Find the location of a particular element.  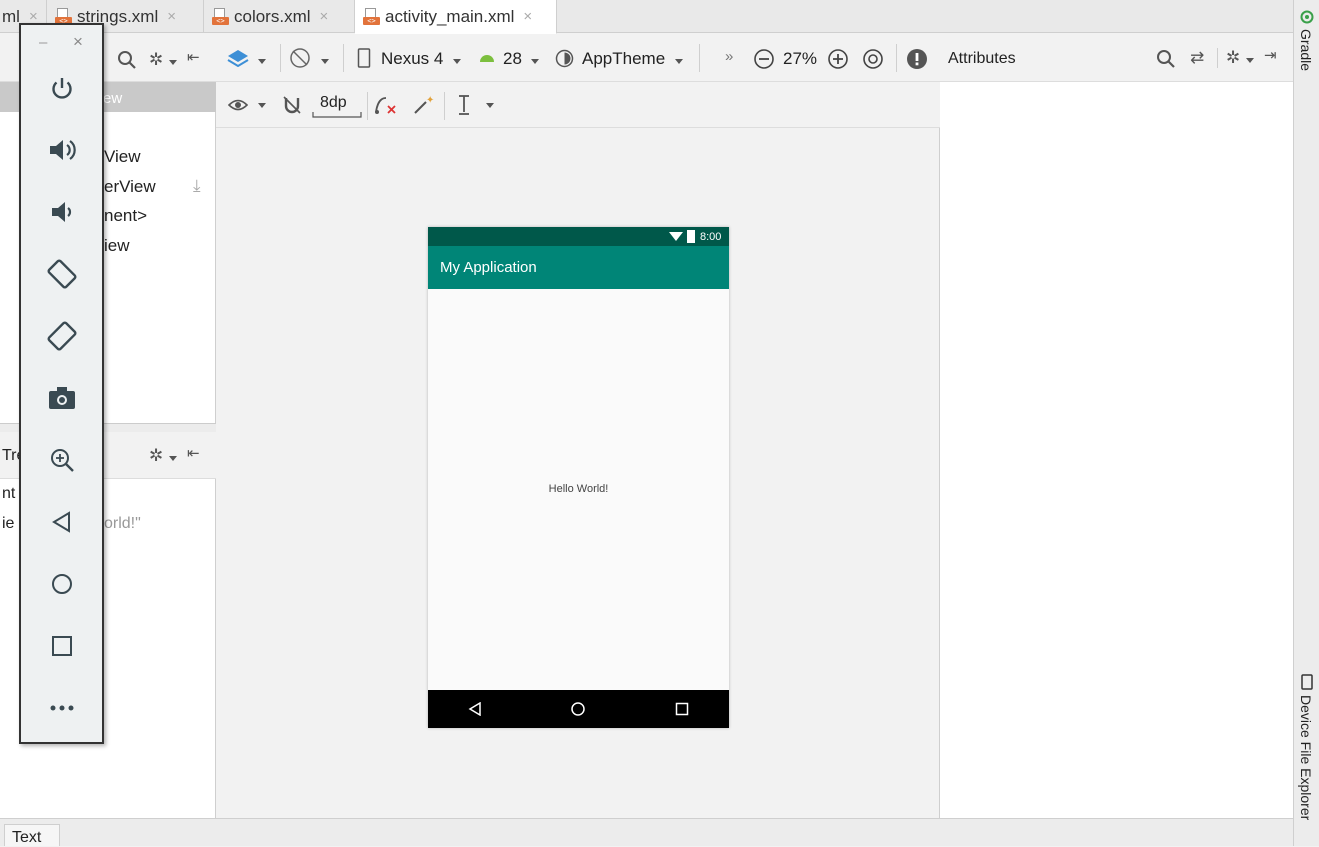

rotate-right-icon is located at coordinates (62, 336).